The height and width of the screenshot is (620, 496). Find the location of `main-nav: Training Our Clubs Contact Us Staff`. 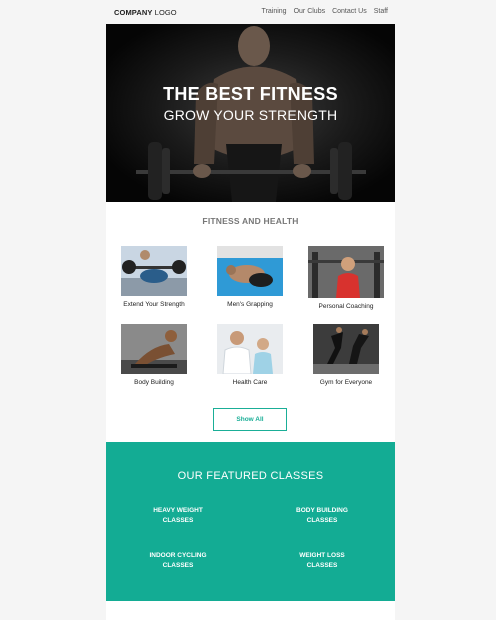

main-nav: Training Our Clubs Contact Us Staff is located at coordinates (325, 11).